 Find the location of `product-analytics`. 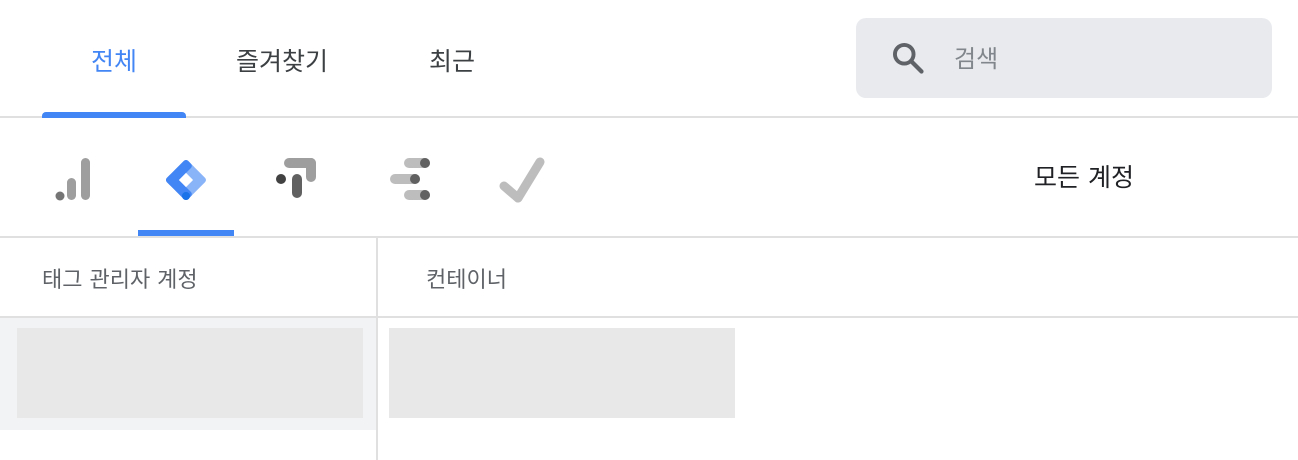

product-analytics is located at coordinates (74, 177).